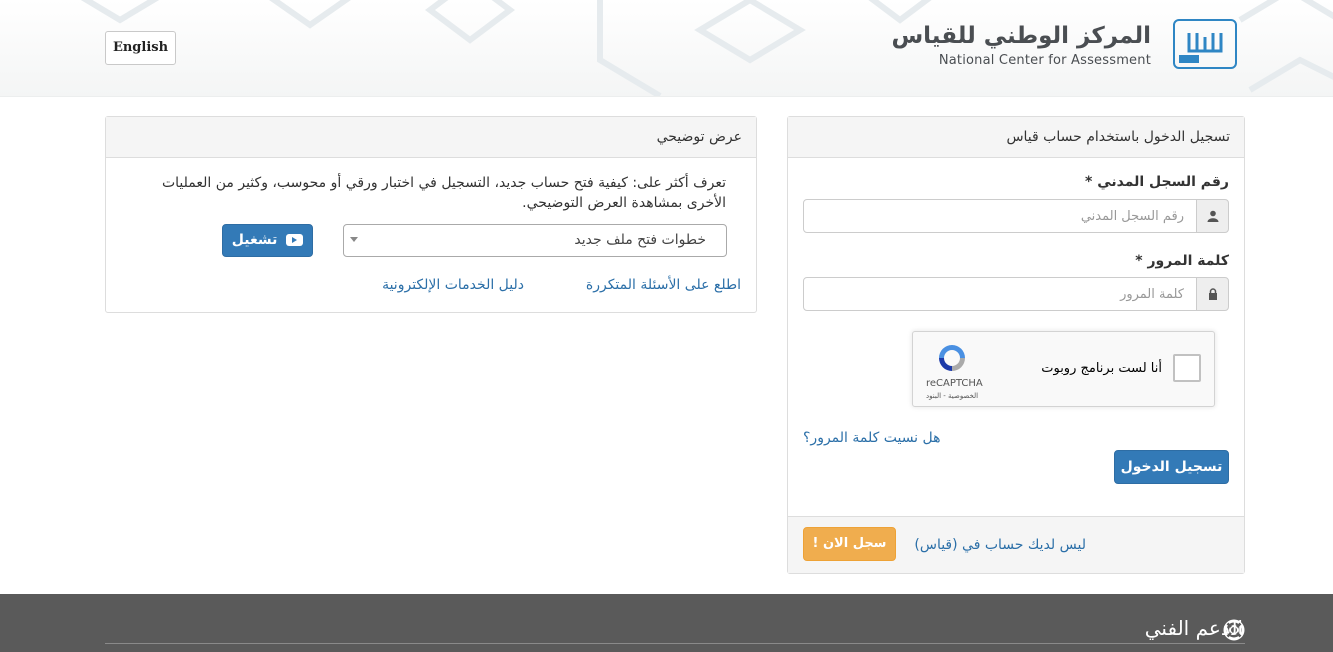 This screenshot has height=652, width=1333. Describe the element at coordinates (1101, 368) in the screenshot. I see `recaptcha-label: أنا لست برنامج روبوت` at that location.